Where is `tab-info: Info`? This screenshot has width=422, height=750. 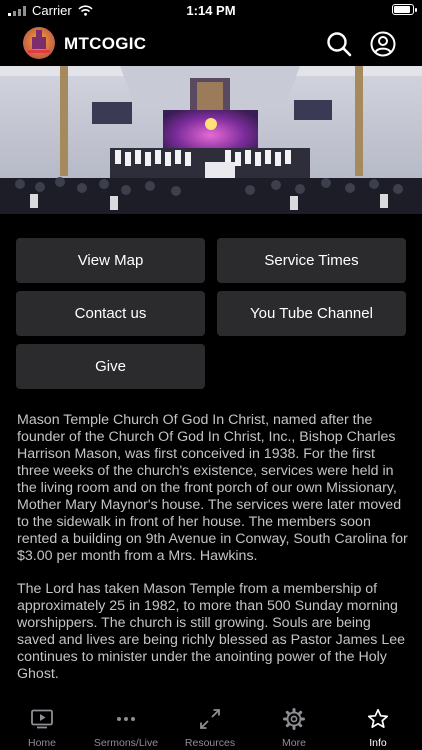 tab-info: Info is located at coordinates (378, 726).